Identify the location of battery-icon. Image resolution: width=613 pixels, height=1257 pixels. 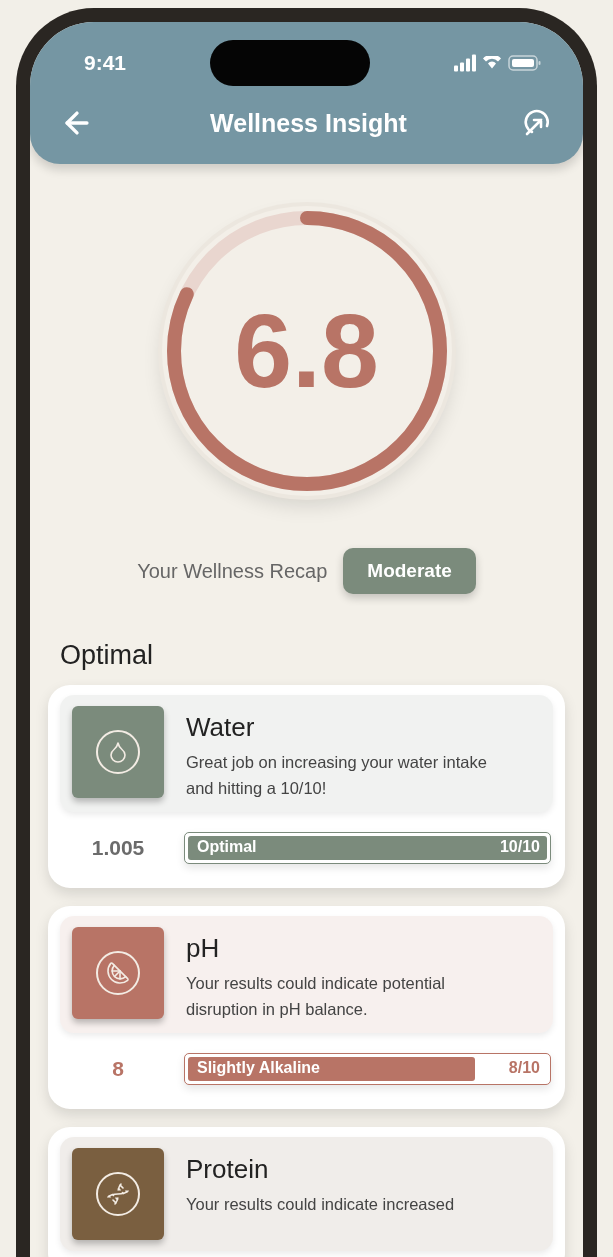
(524, 63).